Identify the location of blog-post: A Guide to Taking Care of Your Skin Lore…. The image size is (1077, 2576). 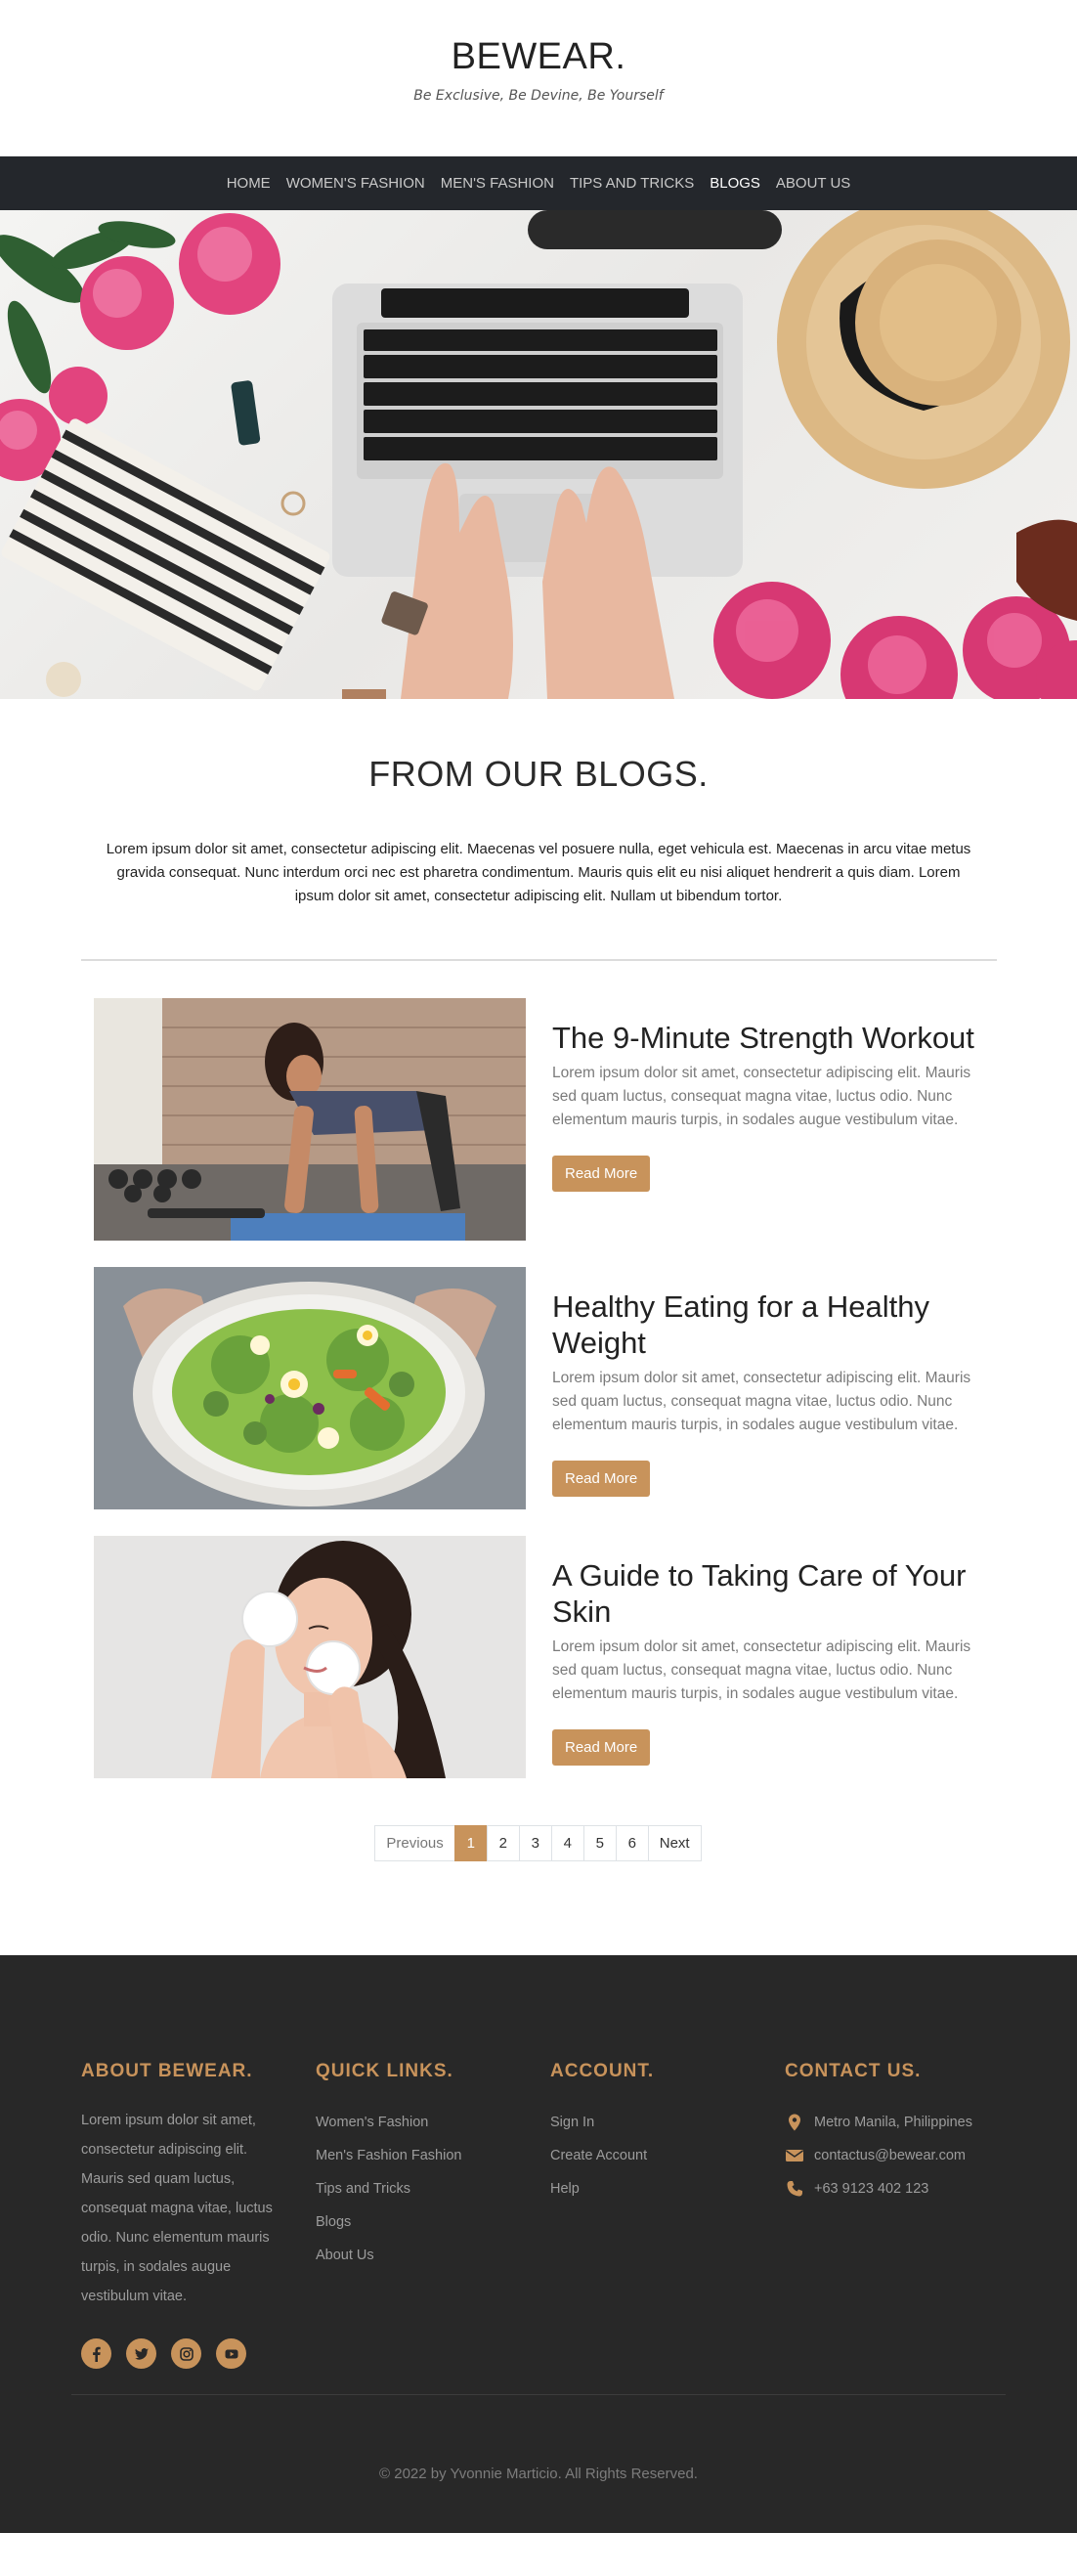
(585, 1657).